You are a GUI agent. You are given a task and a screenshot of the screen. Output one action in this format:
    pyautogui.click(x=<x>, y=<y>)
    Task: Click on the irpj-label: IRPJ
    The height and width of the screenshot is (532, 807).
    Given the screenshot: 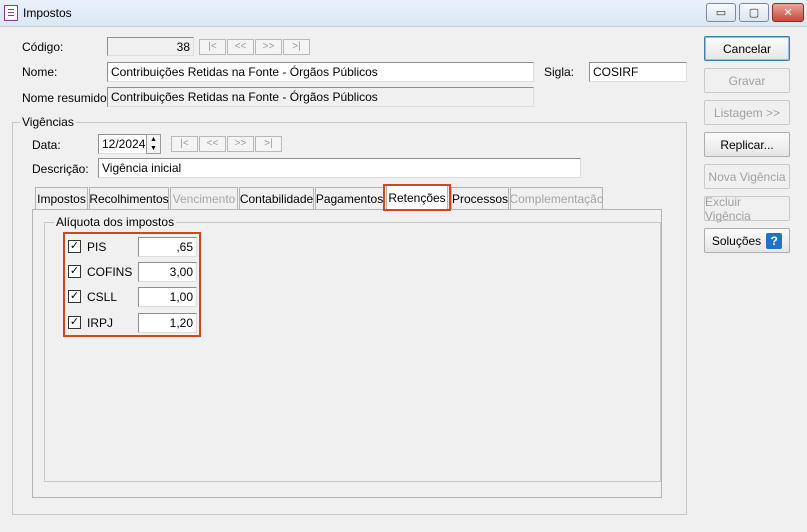 What is the action you would take?
    pyautogui.click(x=100, y=323)
    